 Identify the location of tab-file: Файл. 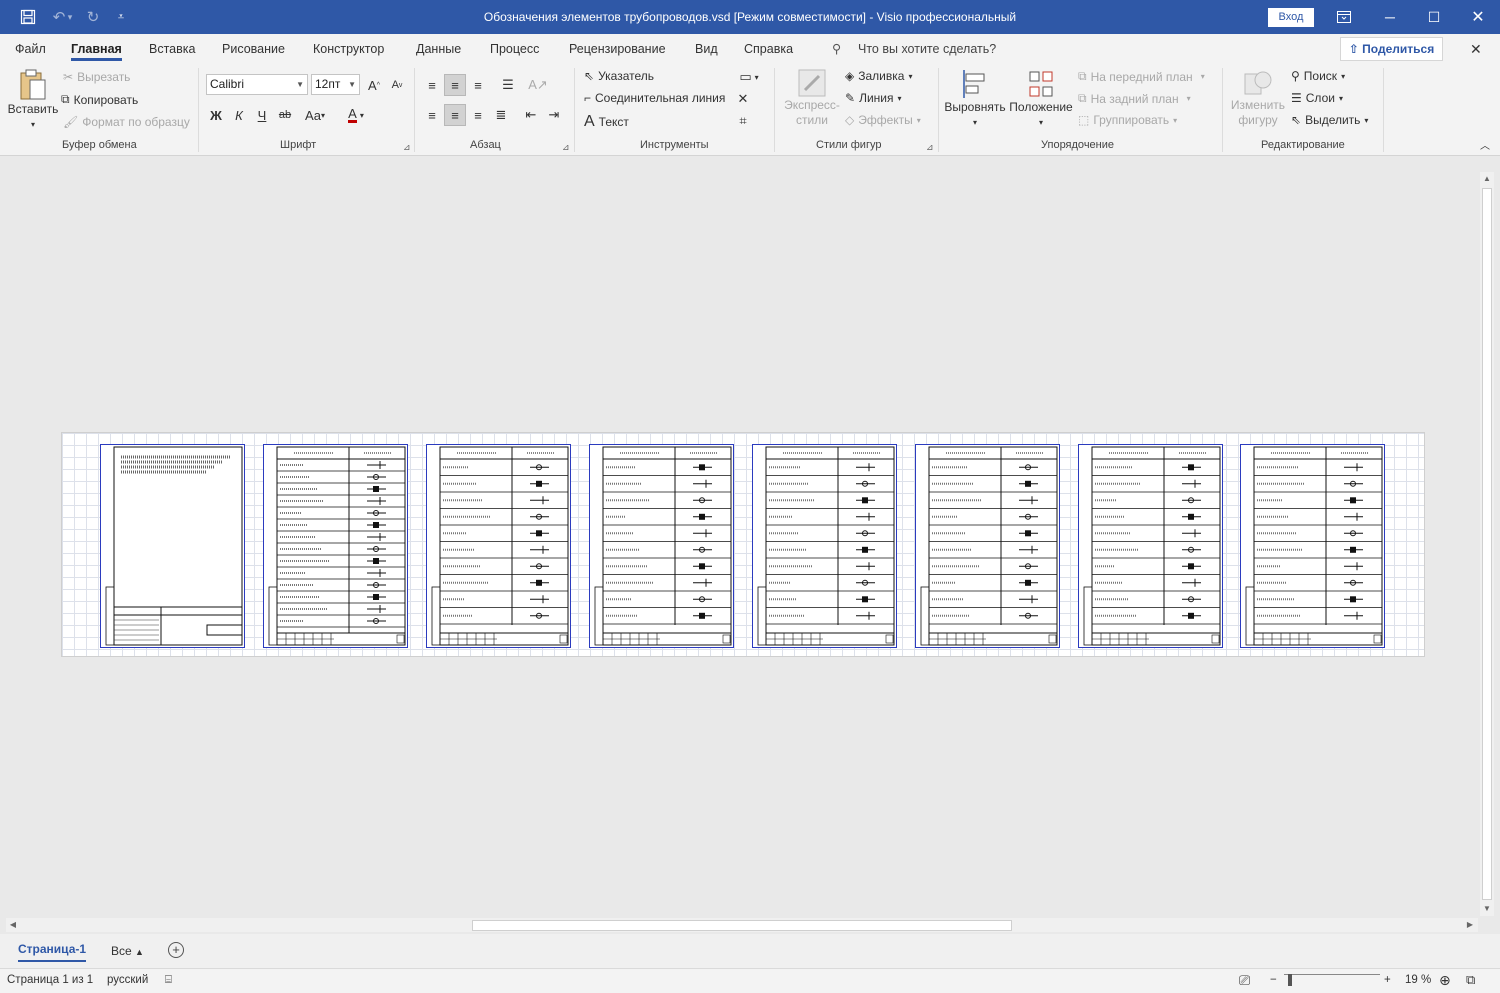
(30, 49).